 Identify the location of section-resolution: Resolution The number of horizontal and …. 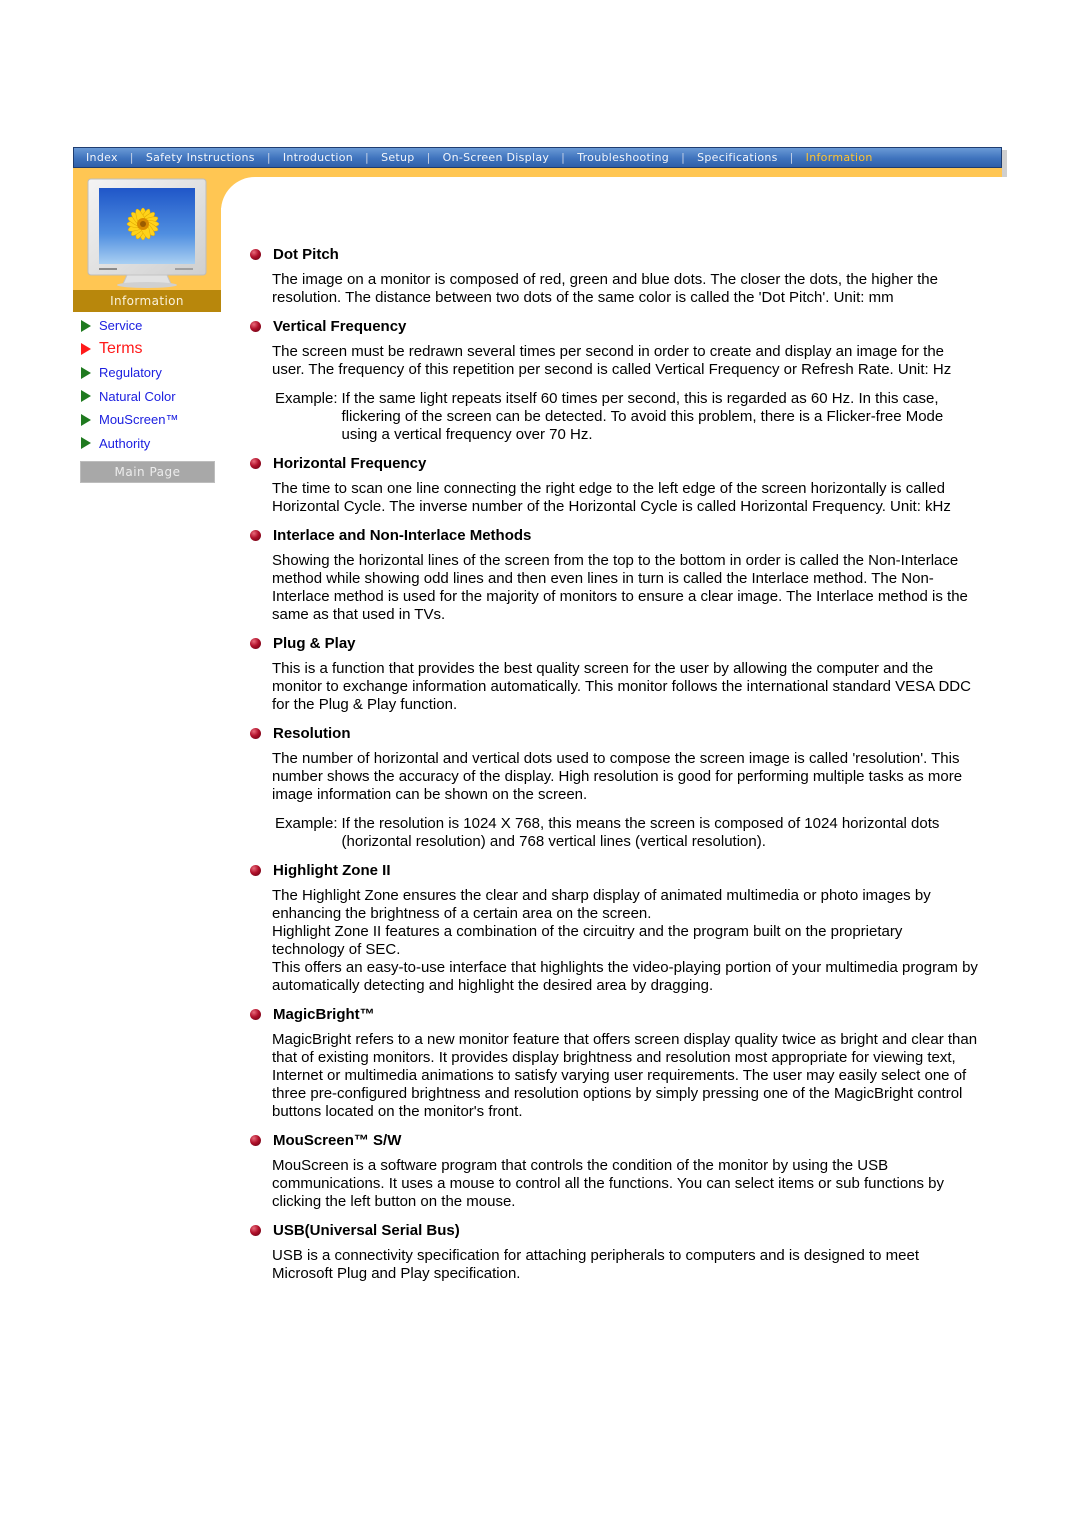
(614, 787).